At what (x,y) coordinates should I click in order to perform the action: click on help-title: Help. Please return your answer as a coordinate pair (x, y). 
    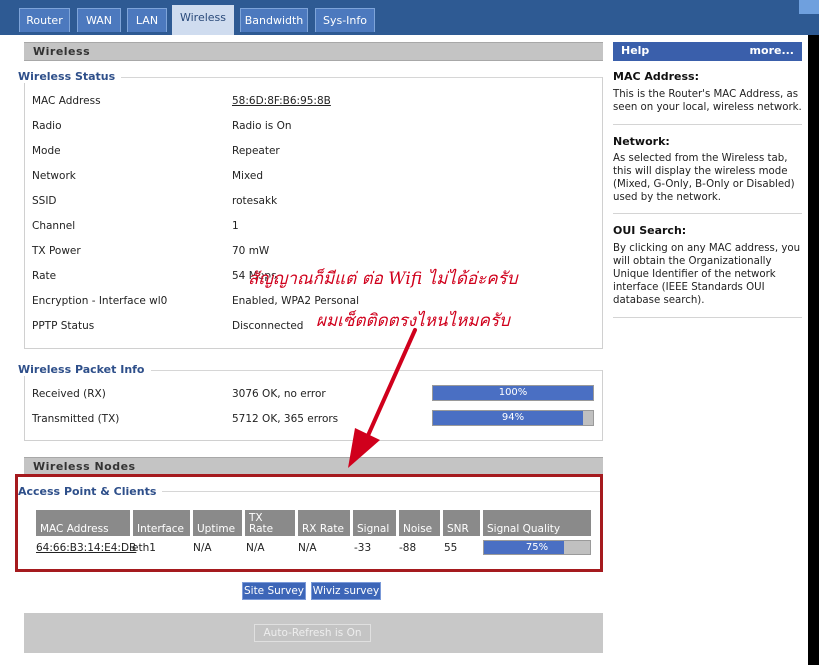
    Looking at the image, I should click on (635, 50).